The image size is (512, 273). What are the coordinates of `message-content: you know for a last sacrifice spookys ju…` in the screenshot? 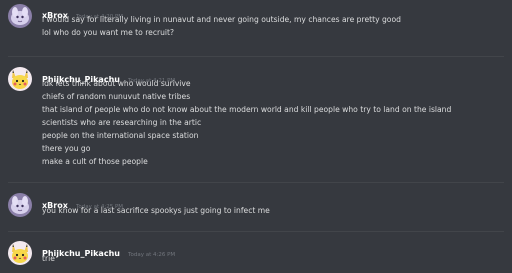 It's located at (275, 210).